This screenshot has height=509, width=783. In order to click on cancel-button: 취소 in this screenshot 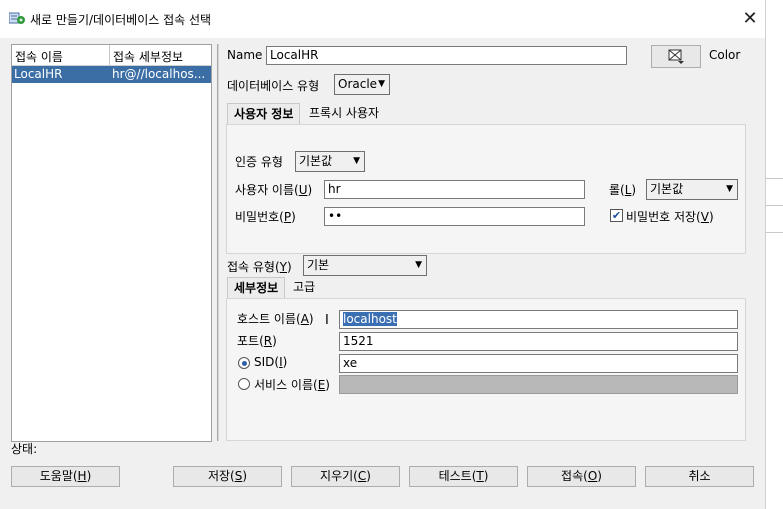, I will do `click(699, 476)`.